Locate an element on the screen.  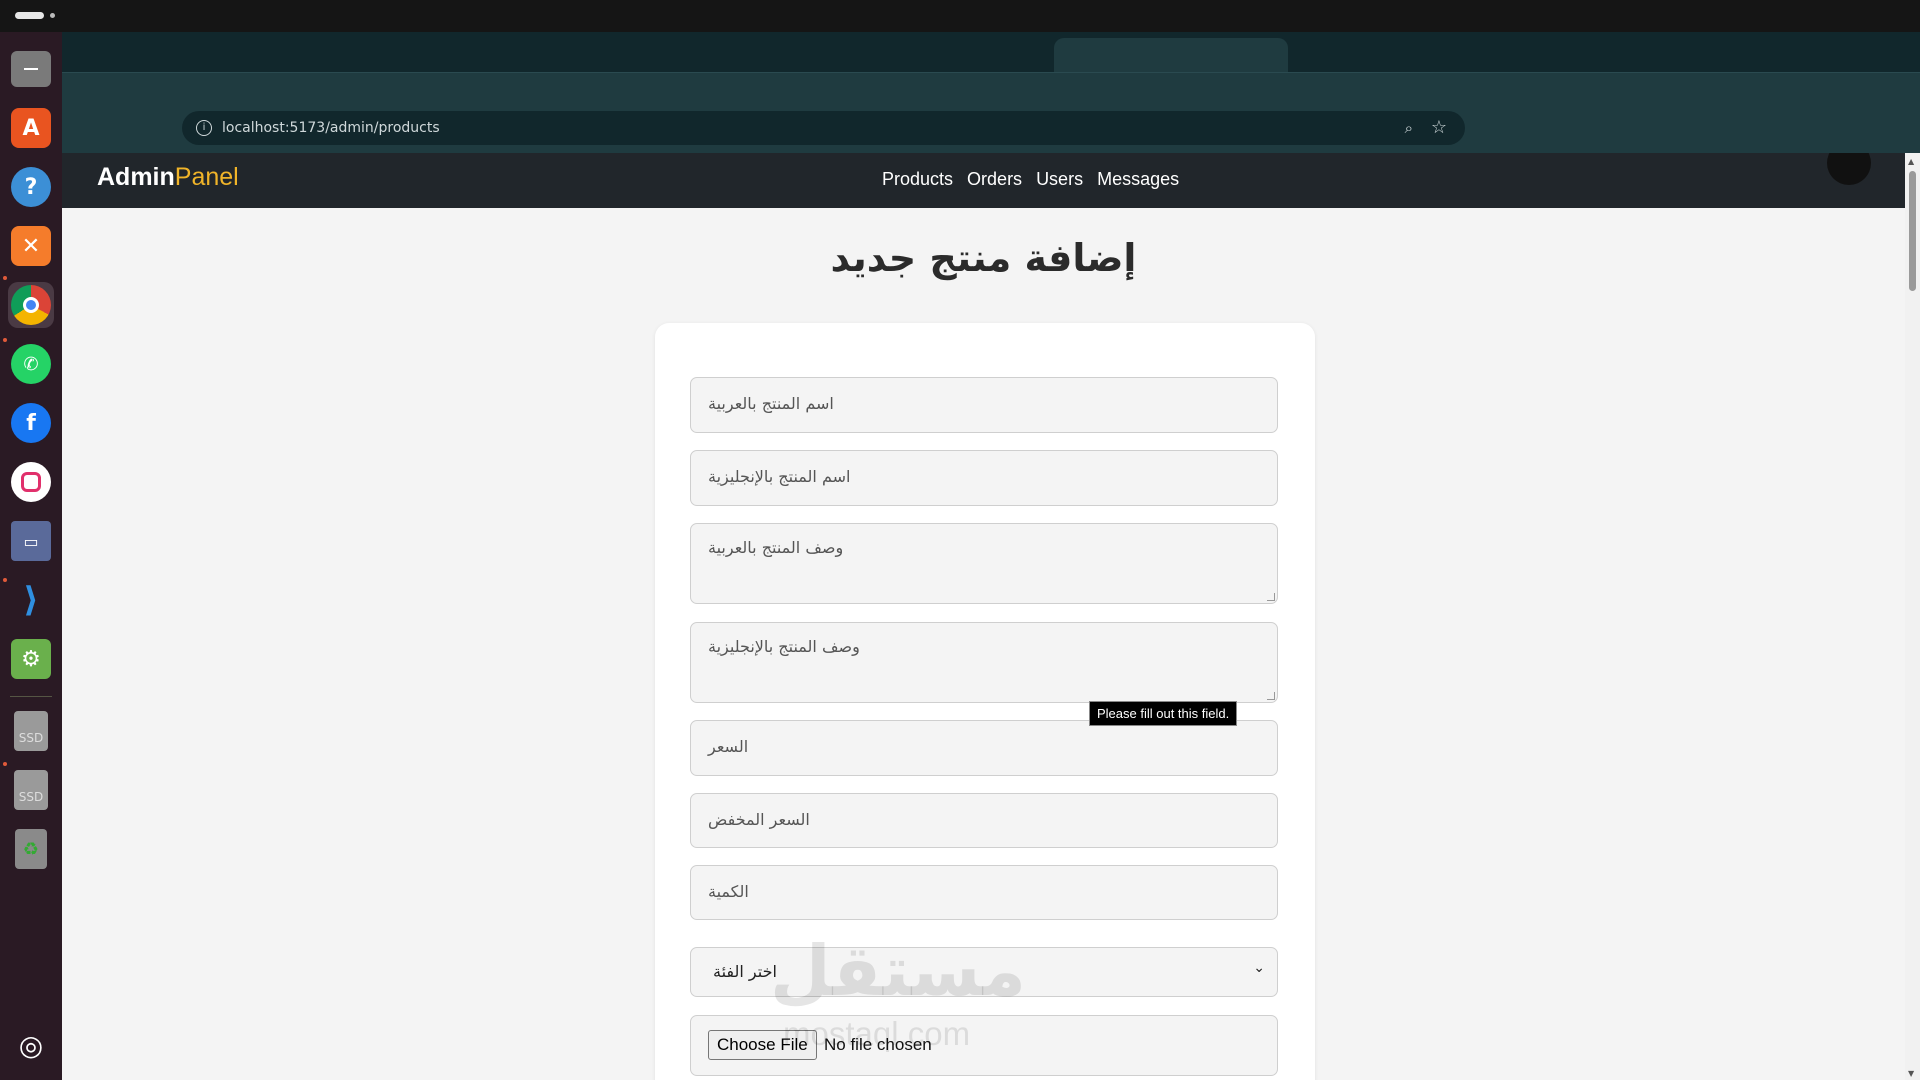
tab-strip is located at coordinates (991, 52).